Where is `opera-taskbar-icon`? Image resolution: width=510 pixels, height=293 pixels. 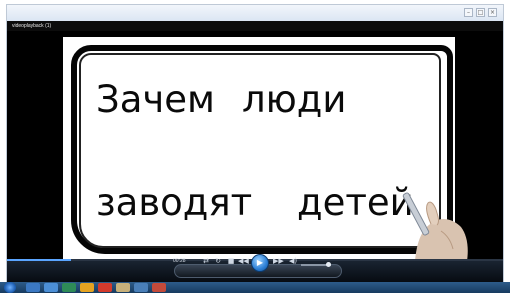
opera-taskbar-icon is located at coordinates (105, 287).